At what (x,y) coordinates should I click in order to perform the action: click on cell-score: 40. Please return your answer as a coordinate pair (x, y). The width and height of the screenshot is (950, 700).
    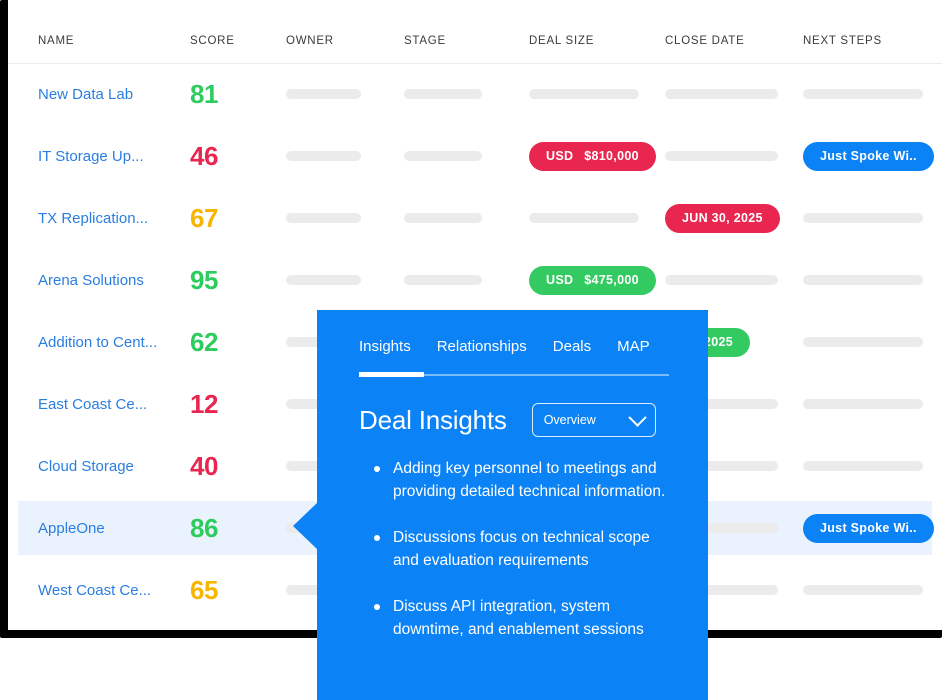
    Looking at the image, I should click on (204, 466).